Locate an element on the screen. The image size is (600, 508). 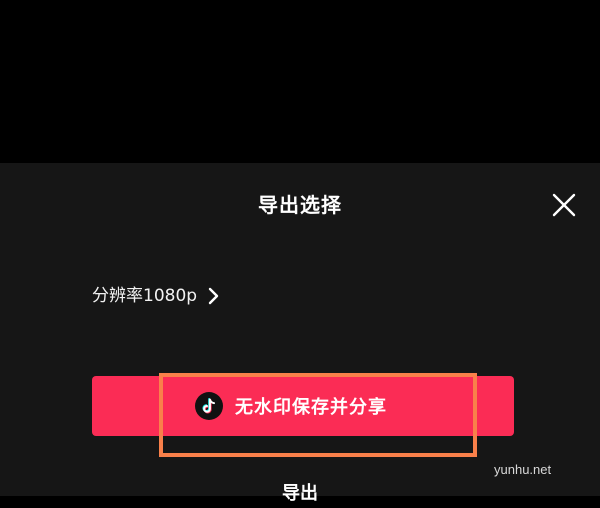
share-button-label: 无水印保存并分享 is located at coordinates (311, 407).